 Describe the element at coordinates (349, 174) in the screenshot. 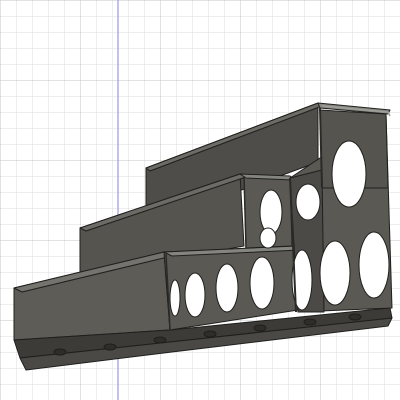

I see `right-hole-top` at that location.